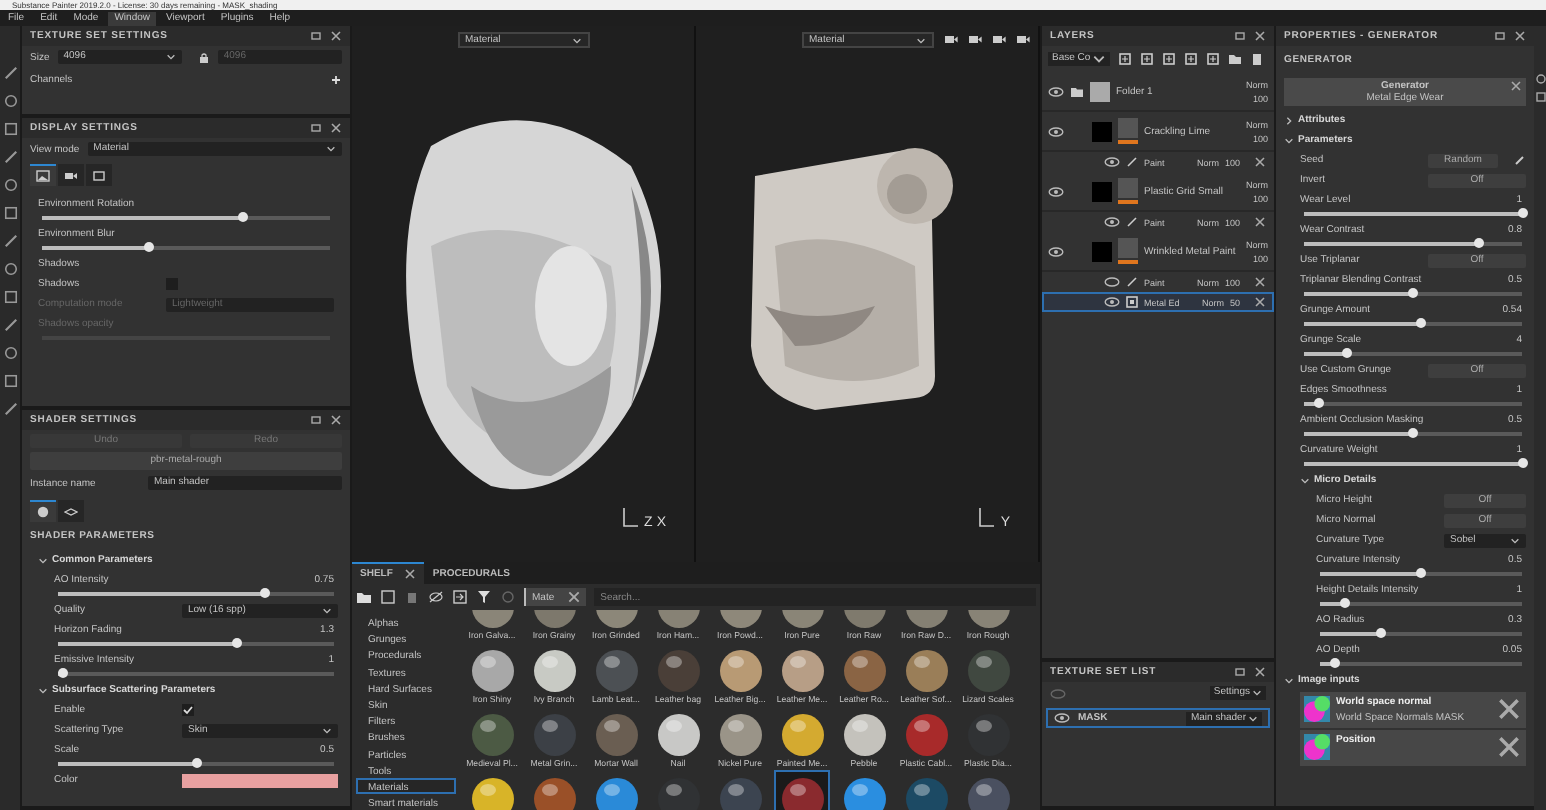 The width and height of the screenshot is (1546, 810). I want to click on eye-closed-icon, so click(1112, 282).